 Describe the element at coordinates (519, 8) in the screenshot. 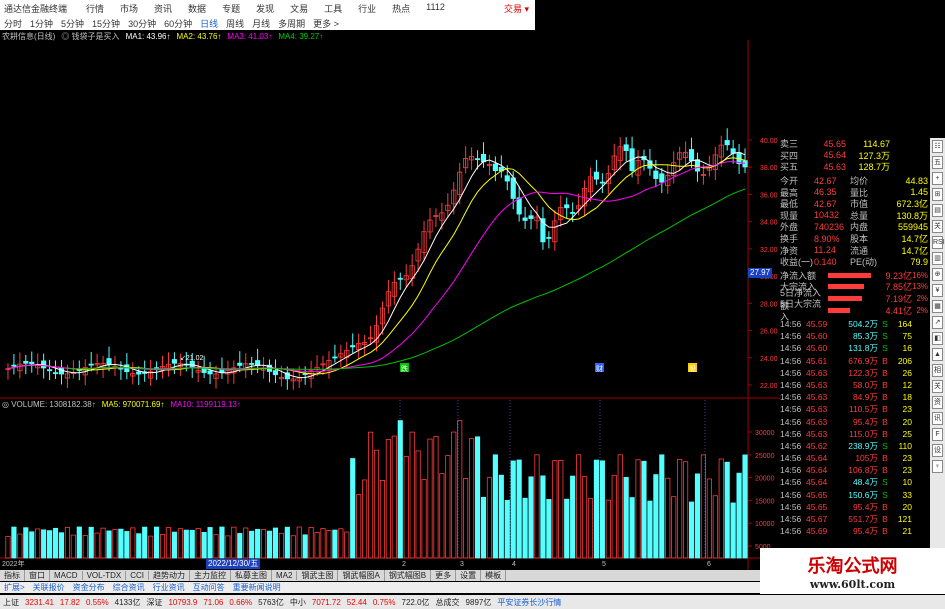

I see `trade-button: 交易 ▾` at that location.